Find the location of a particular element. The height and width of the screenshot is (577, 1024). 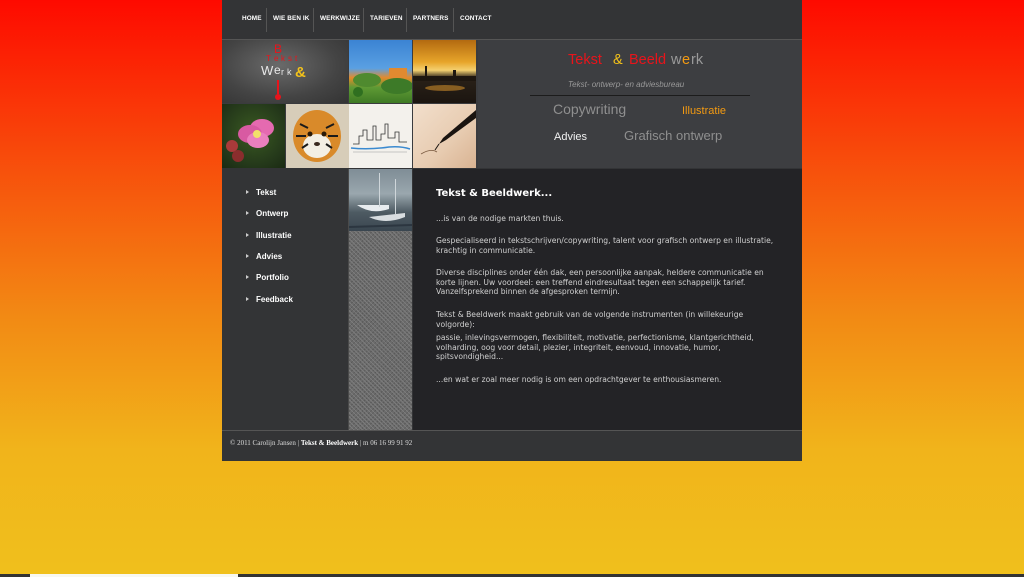

service-grafisch-ontwerp: Grafisch ontwerp is located at coordinates (673, 135).